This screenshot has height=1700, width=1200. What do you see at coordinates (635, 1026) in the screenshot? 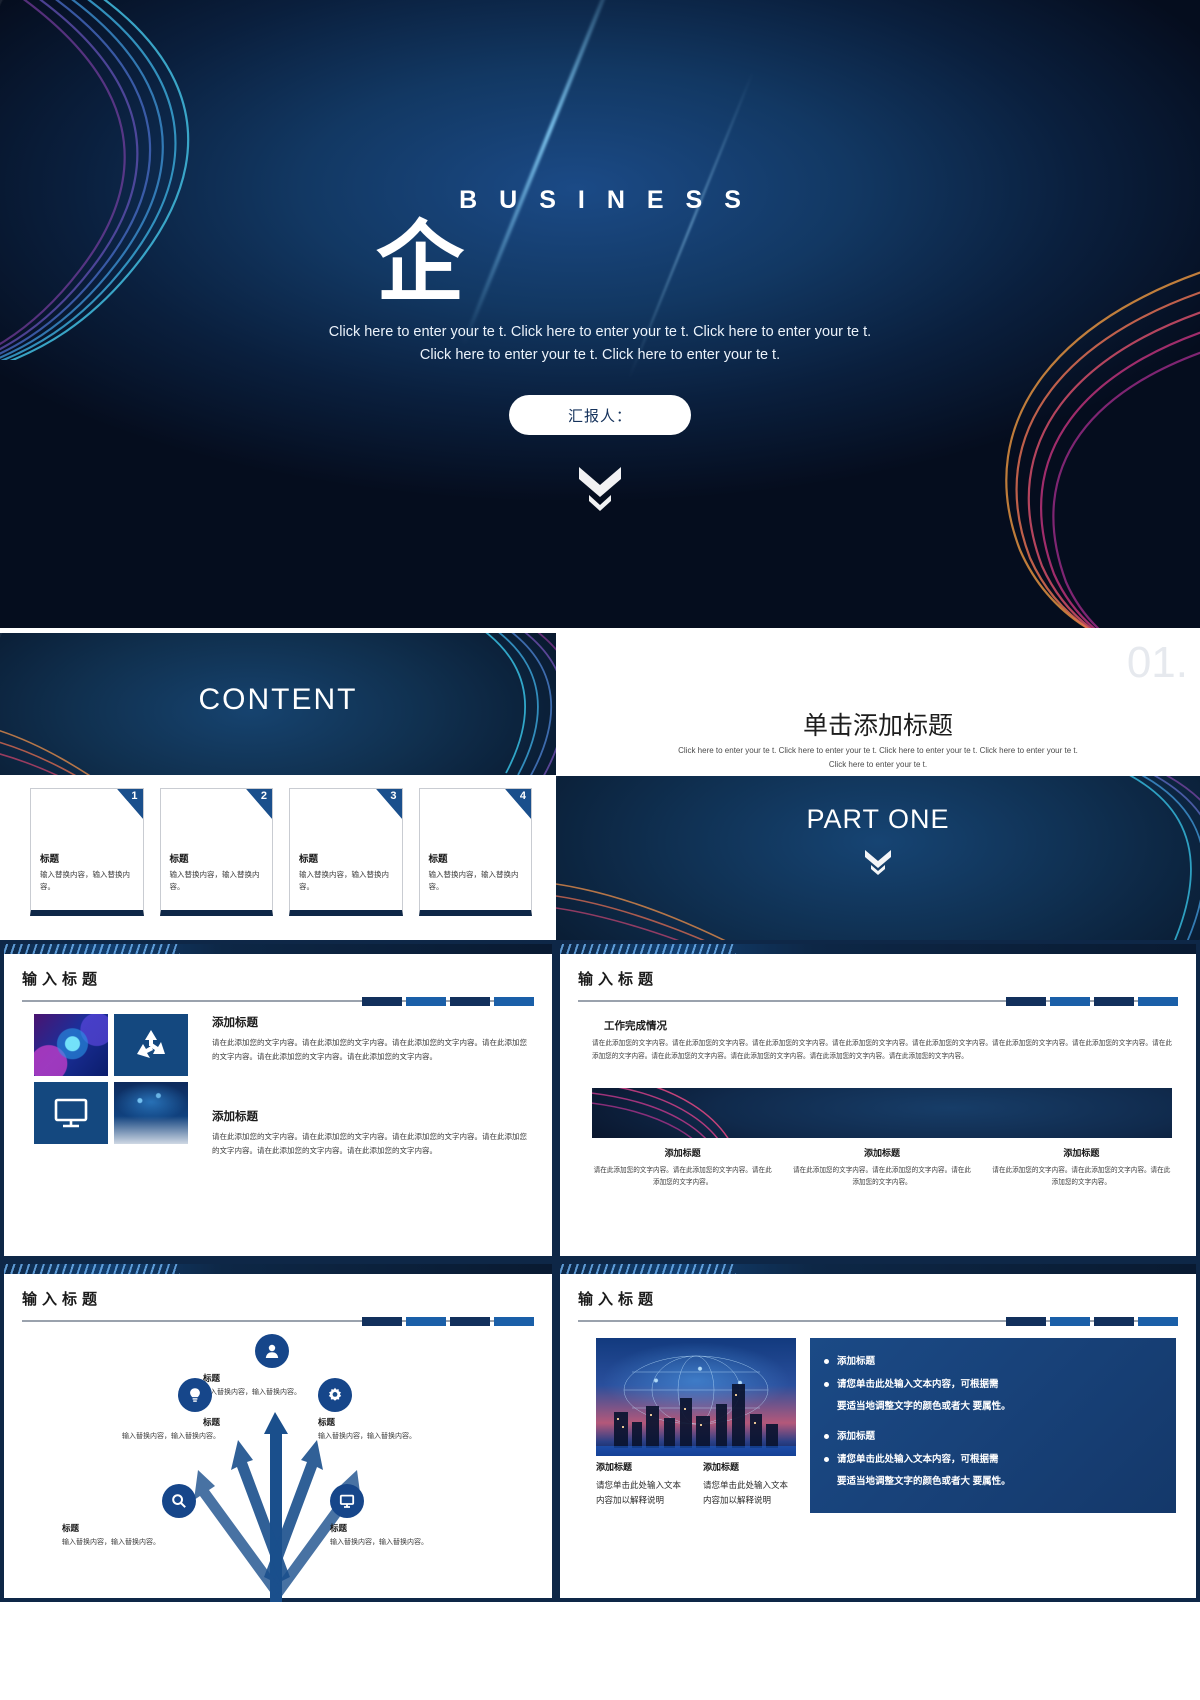
I see `work-status-heading: 工作完成情况` at bounding box center [635, 1026].